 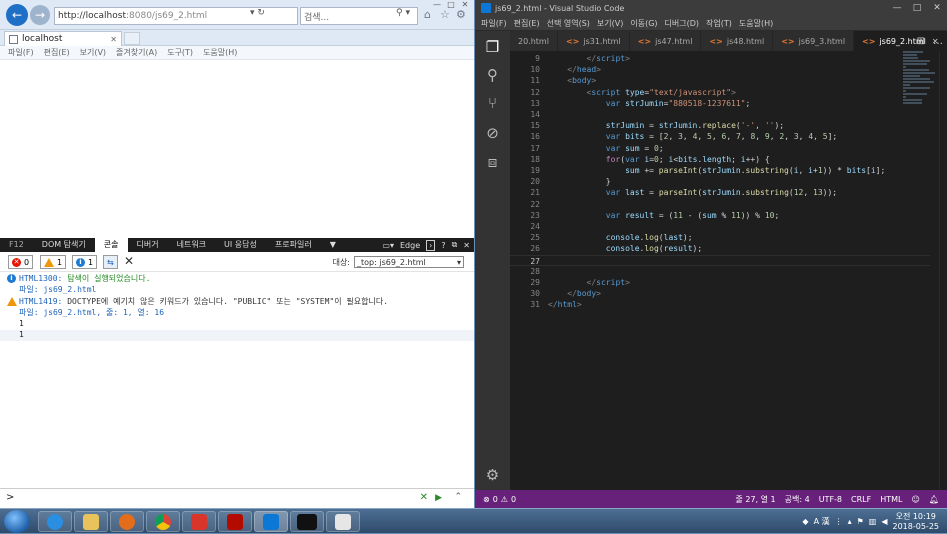 I want to click on tray-expand-icon: ▴, so click(x=850, y=521).